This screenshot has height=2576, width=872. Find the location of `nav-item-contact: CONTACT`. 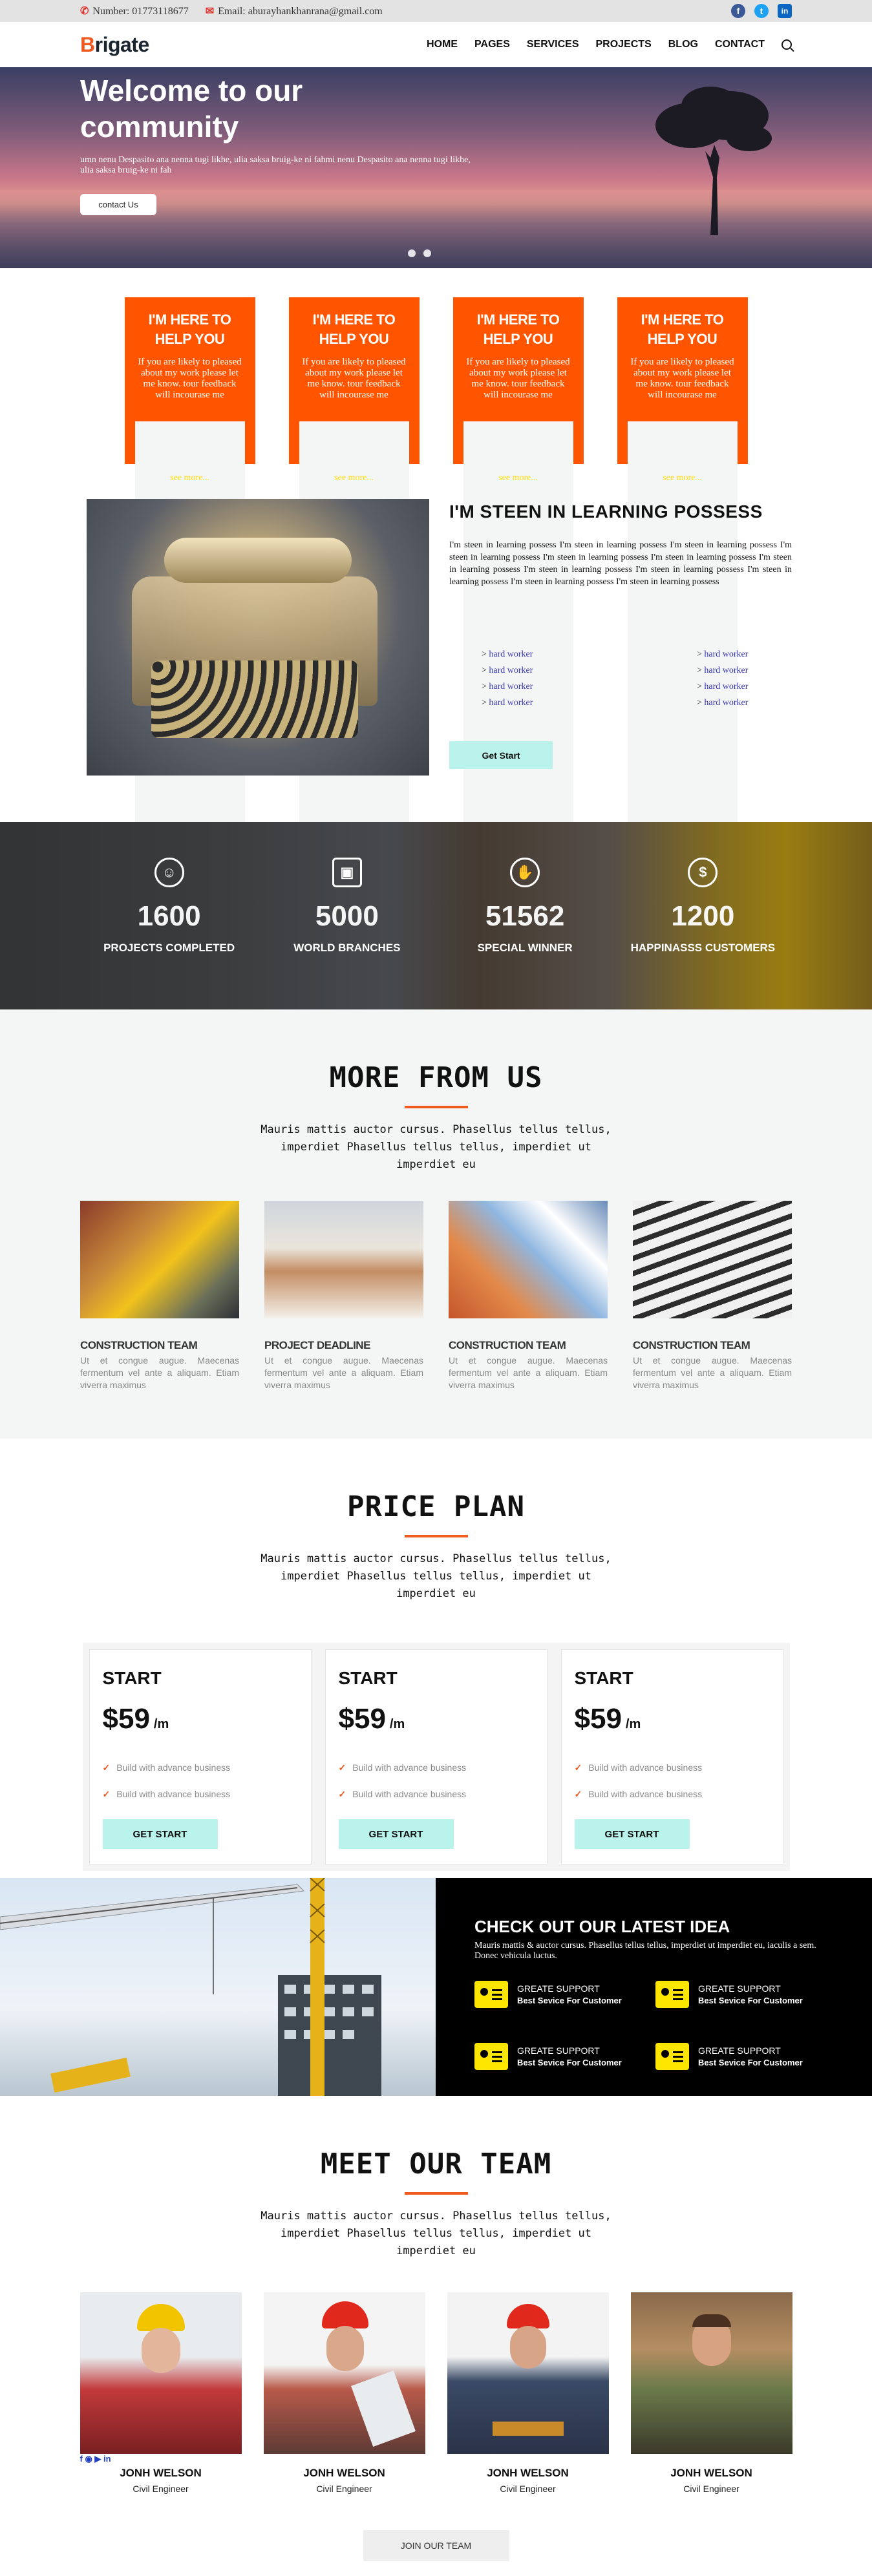

nav-item-contact: CONTACT is located at coordinates (740, 44).